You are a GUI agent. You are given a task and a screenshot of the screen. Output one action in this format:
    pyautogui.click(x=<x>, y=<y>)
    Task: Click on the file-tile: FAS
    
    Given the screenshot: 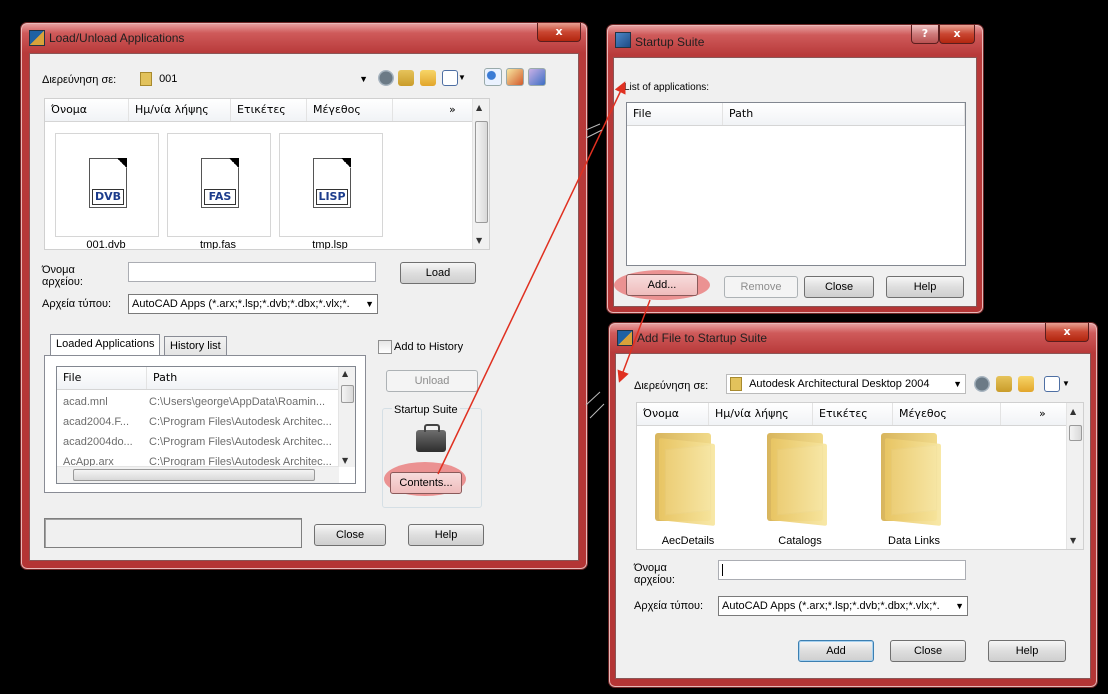 What is the action you would take?
    pyautogui.click(x=219, y=185)
    